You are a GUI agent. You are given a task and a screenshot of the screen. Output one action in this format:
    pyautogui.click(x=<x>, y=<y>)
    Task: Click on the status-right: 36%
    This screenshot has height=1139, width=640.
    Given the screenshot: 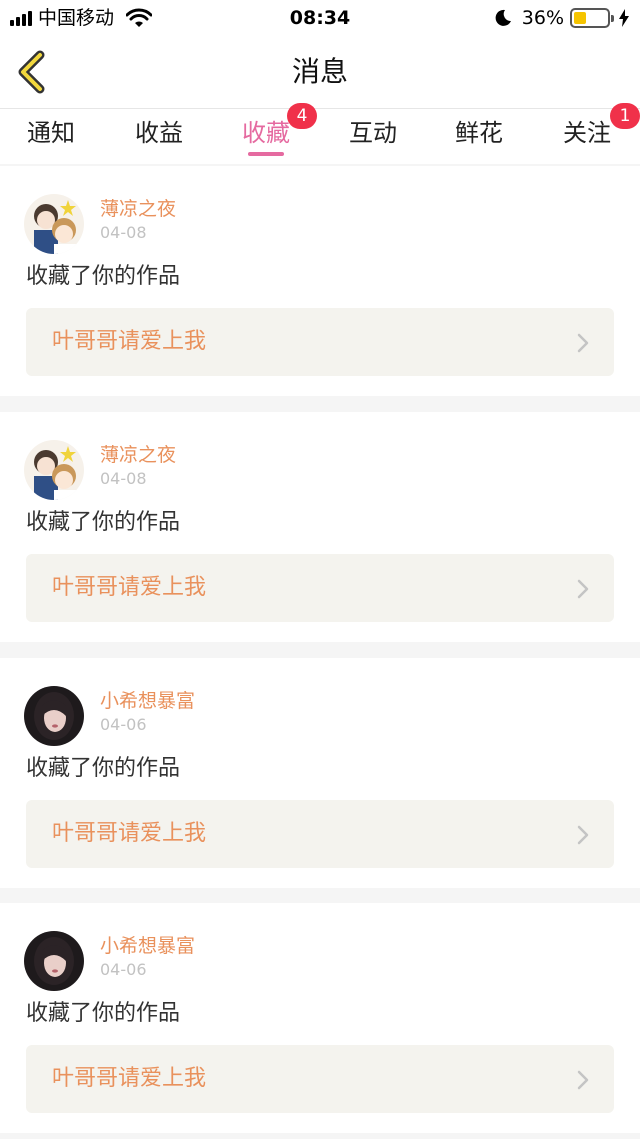 What is the action you would take?
    pyautogui.click(x=562, y=18)
    